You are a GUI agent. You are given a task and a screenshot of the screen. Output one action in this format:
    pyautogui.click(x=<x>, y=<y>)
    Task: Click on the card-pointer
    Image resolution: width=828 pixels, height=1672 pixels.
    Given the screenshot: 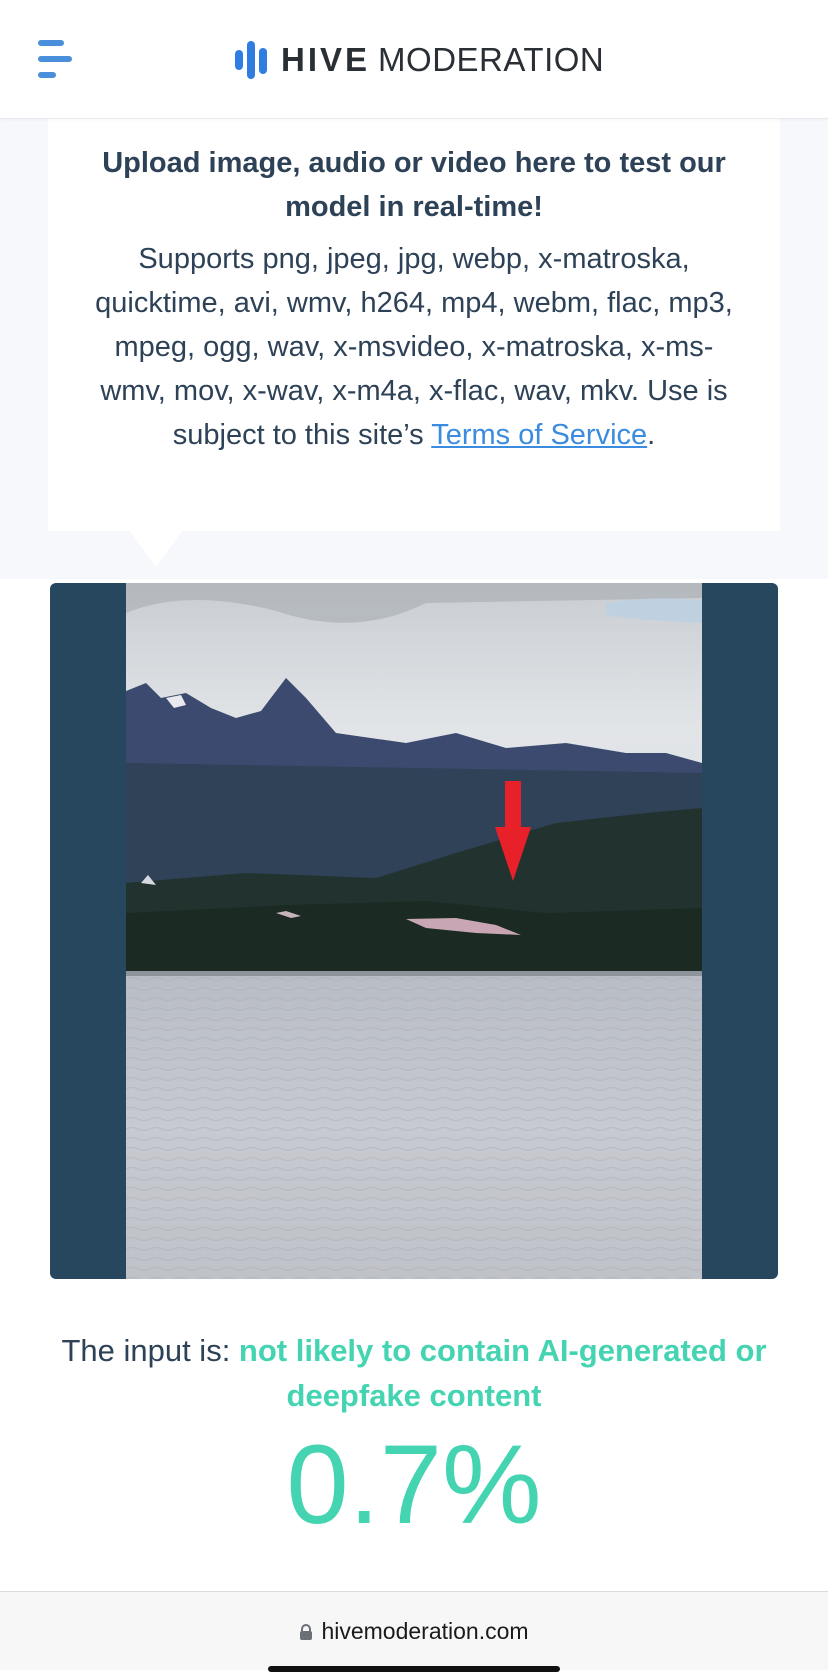 What is the action you would take?
    pyautogui.click(x=156, y=549)
    